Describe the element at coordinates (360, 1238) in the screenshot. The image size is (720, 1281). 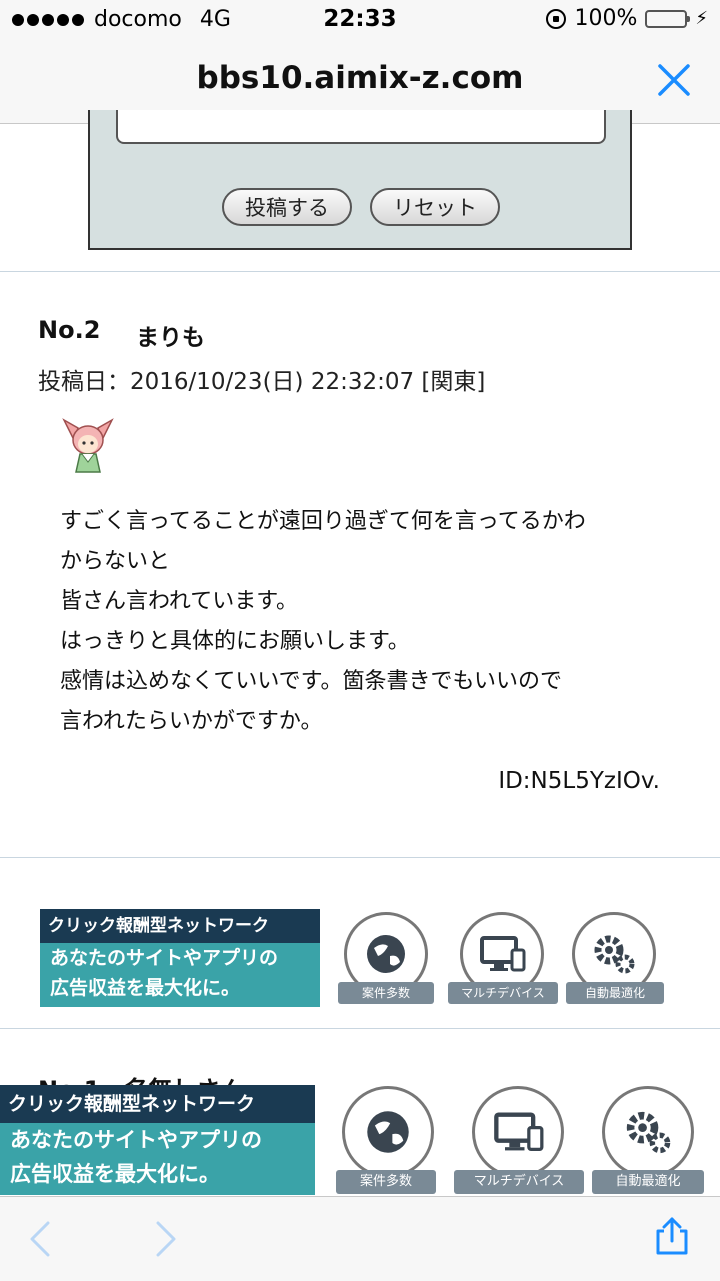
I see `browser-toolbar` at that location.